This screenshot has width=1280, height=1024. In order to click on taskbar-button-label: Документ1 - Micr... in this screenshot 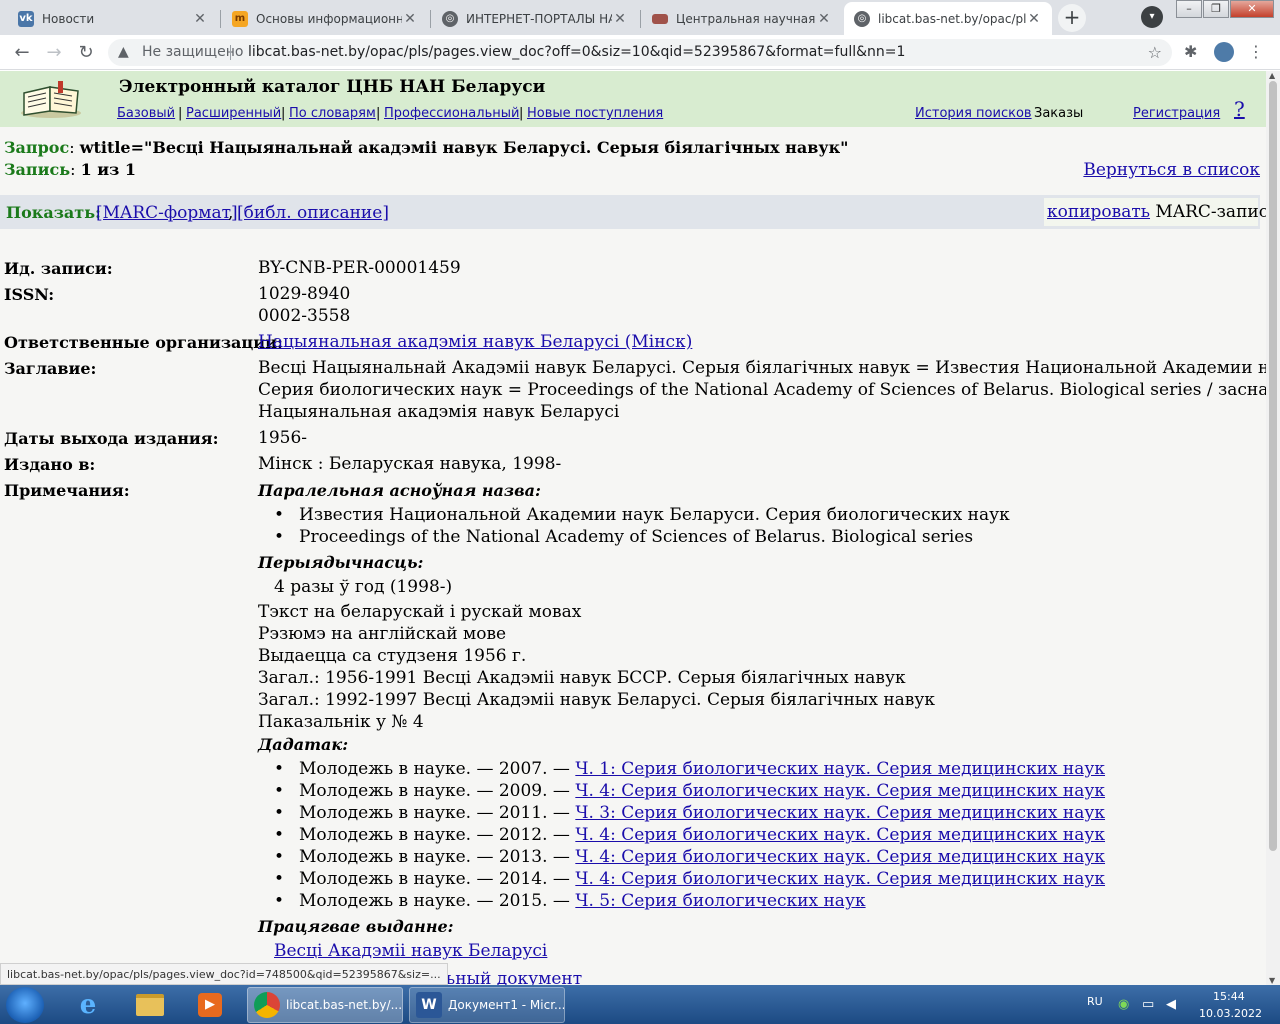, I will do `click(506, 1005)`.